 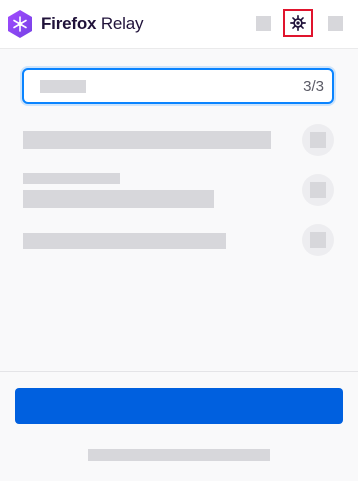 What do you see at coordinates (71, 178) in the screenshot?
I see `list-item-skeleton-2-title` at bounding box center [71, 178].